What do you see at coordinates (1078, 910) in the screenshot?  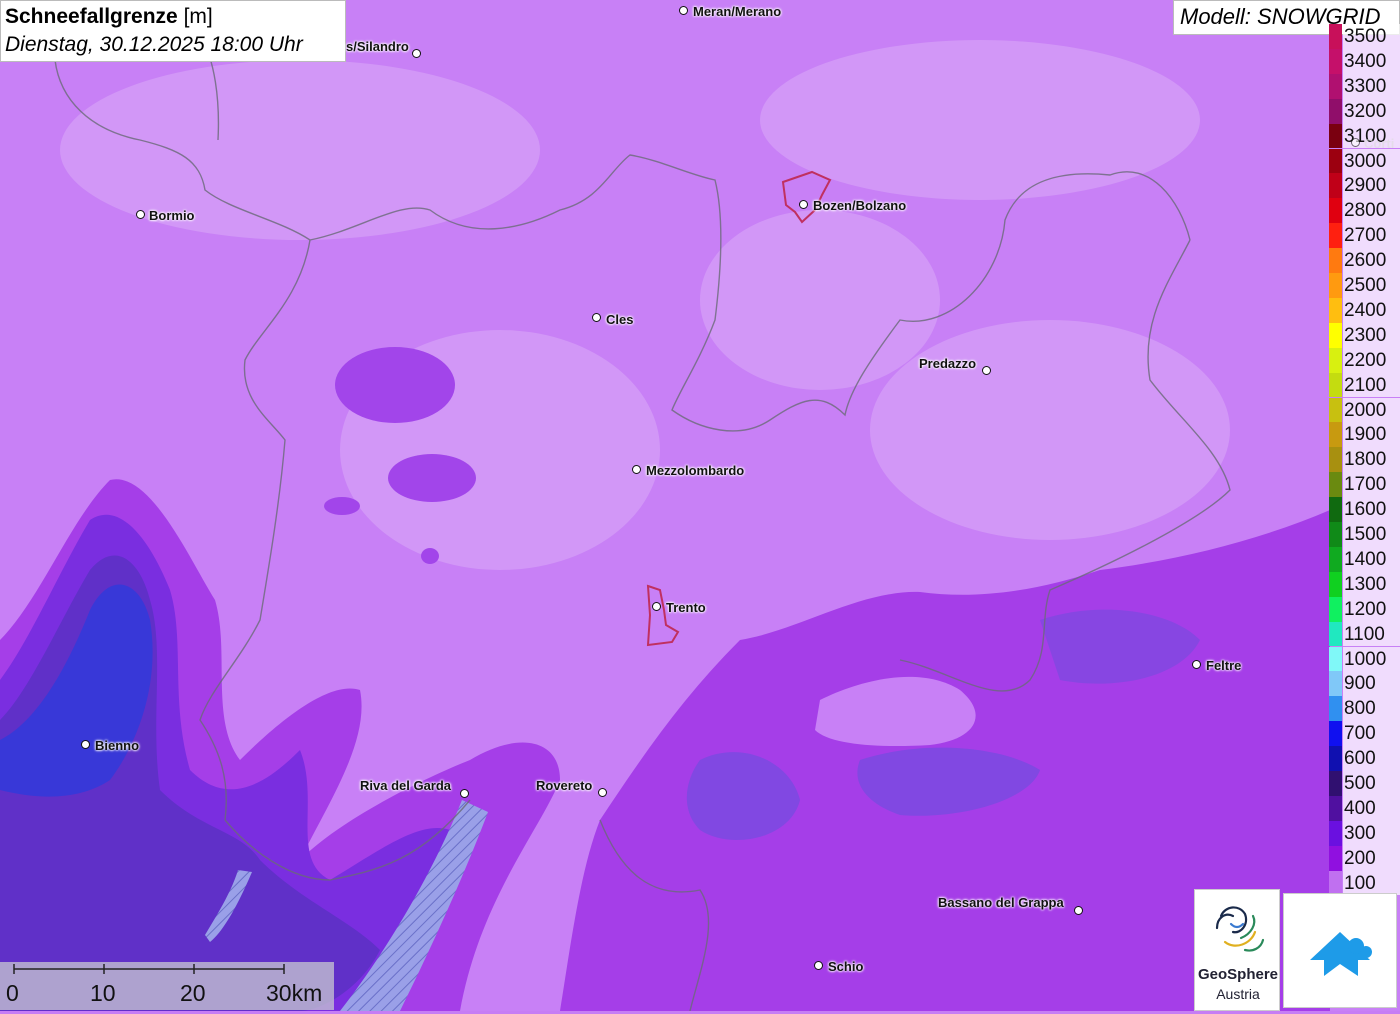 I see `city-marker-bassano-del-grappa` at bounding box center [1078, 910].